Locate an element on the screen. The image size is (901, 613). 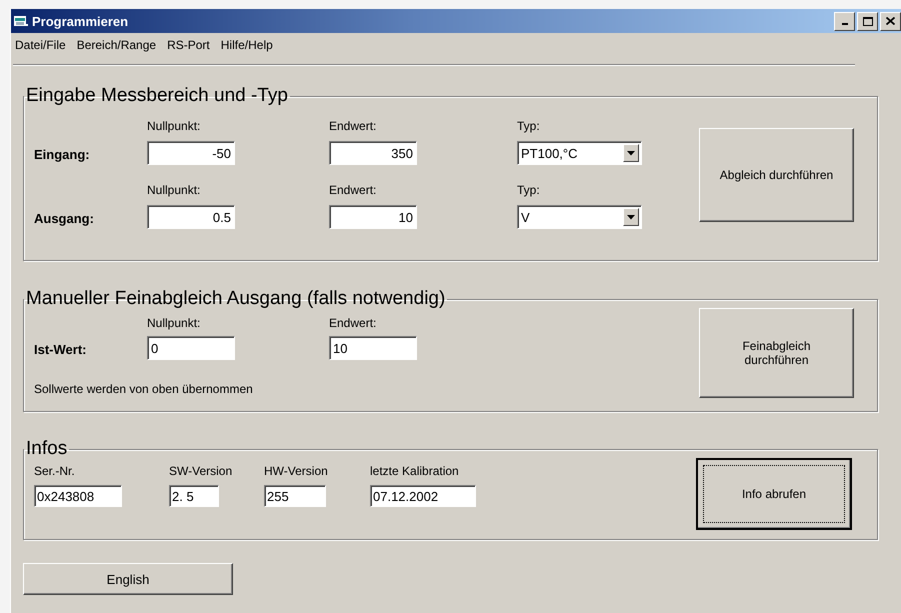
close-button is located at coordinates (890, 21).